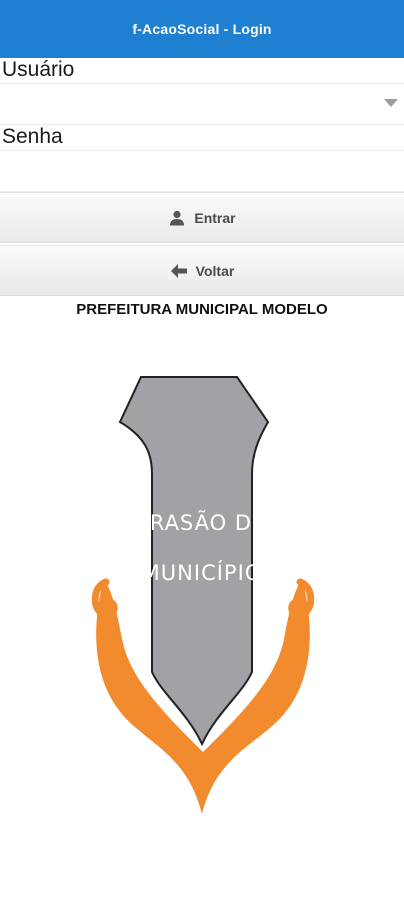 The height and width of the screenshot is (900, 404). I want to click on back-button-label: Voltar, so click(215, 270).